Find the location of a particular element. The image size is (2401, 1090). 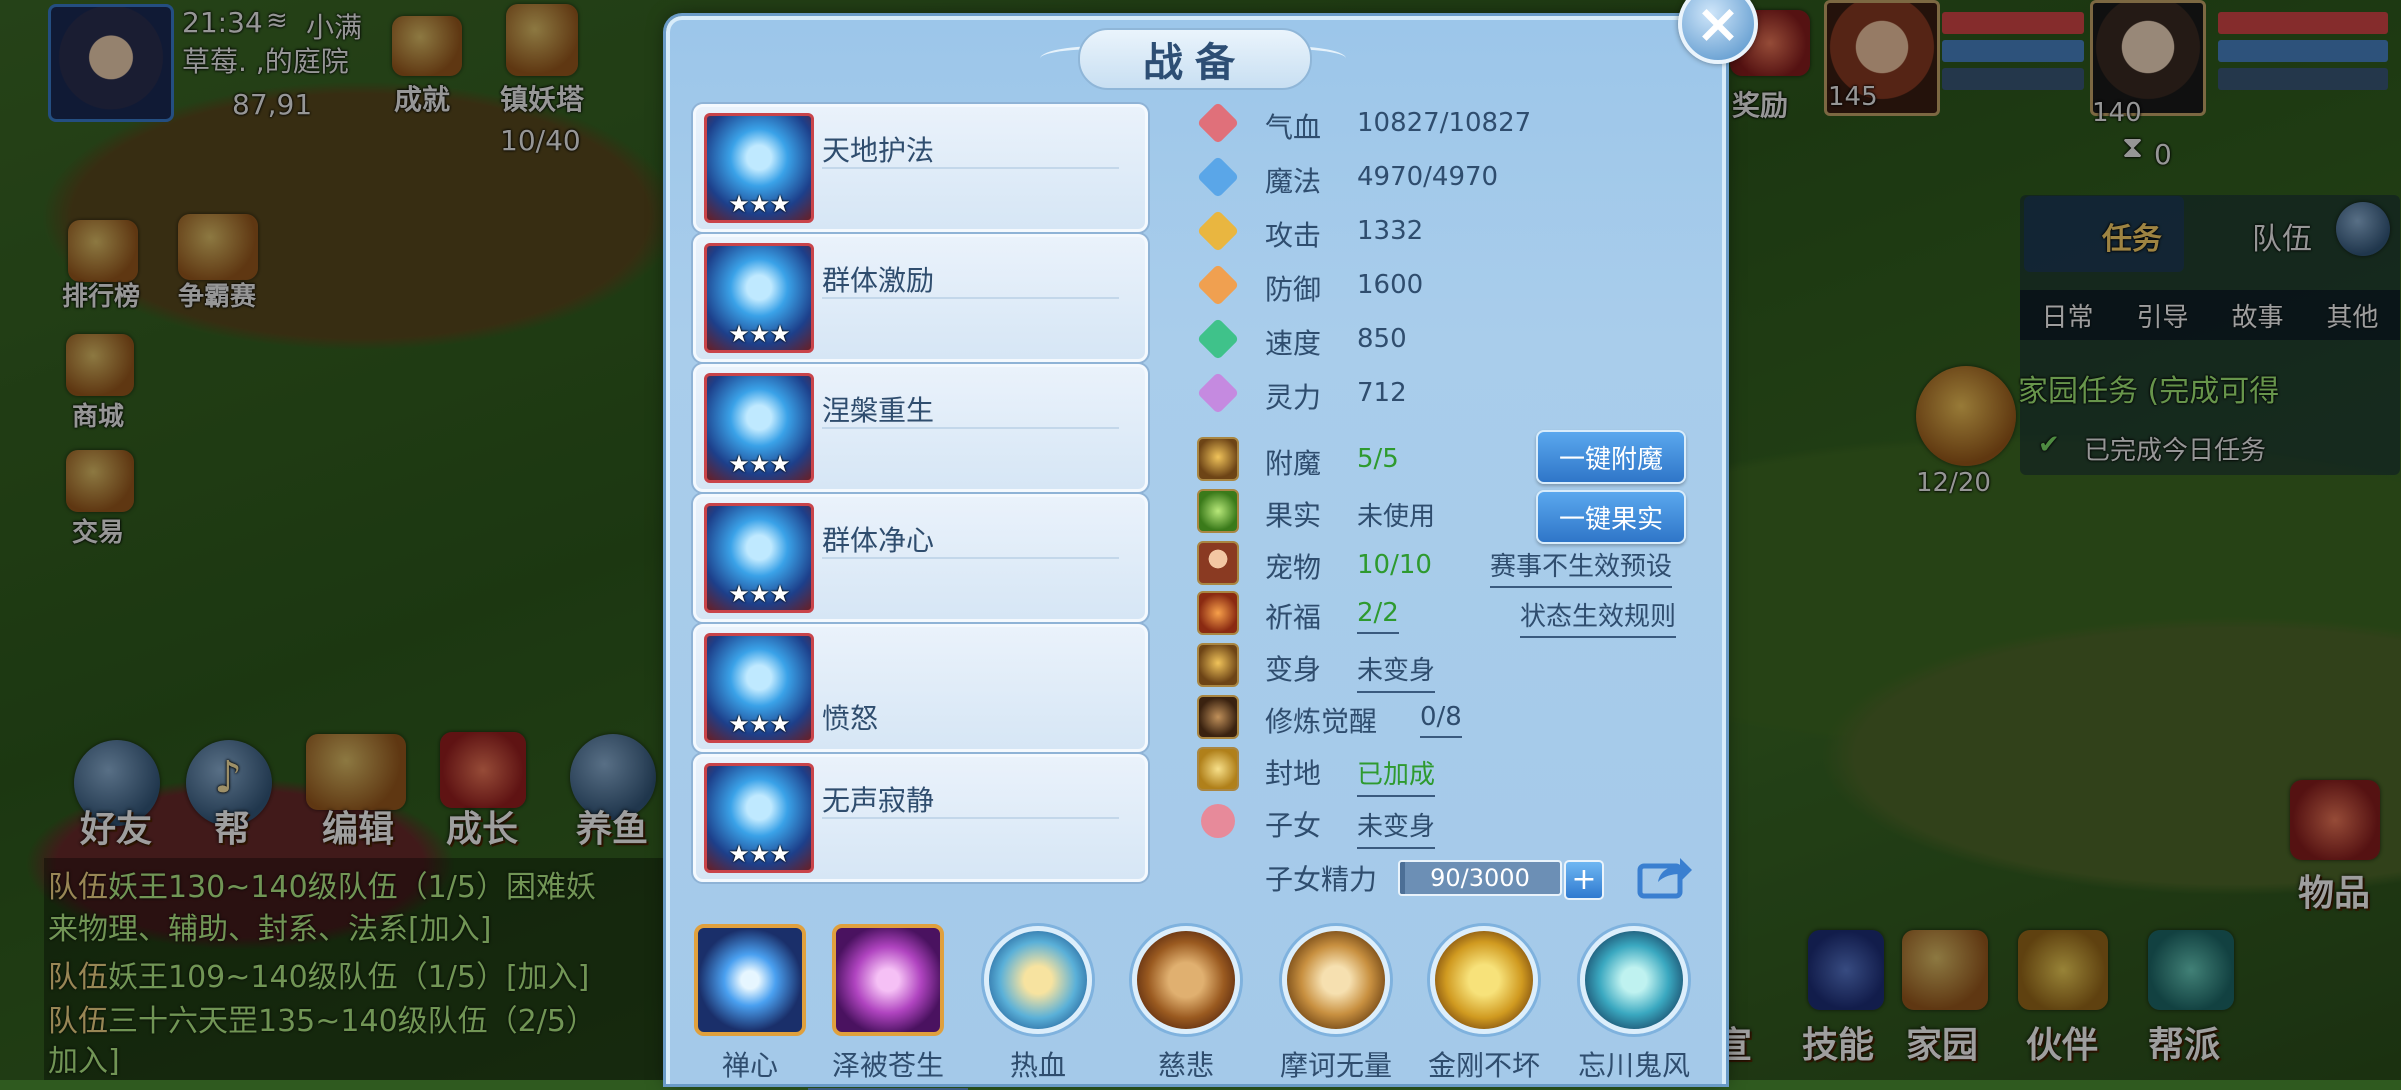

skill-card: ★★★ 涅槃重生 is located at coordinates (920, 428).